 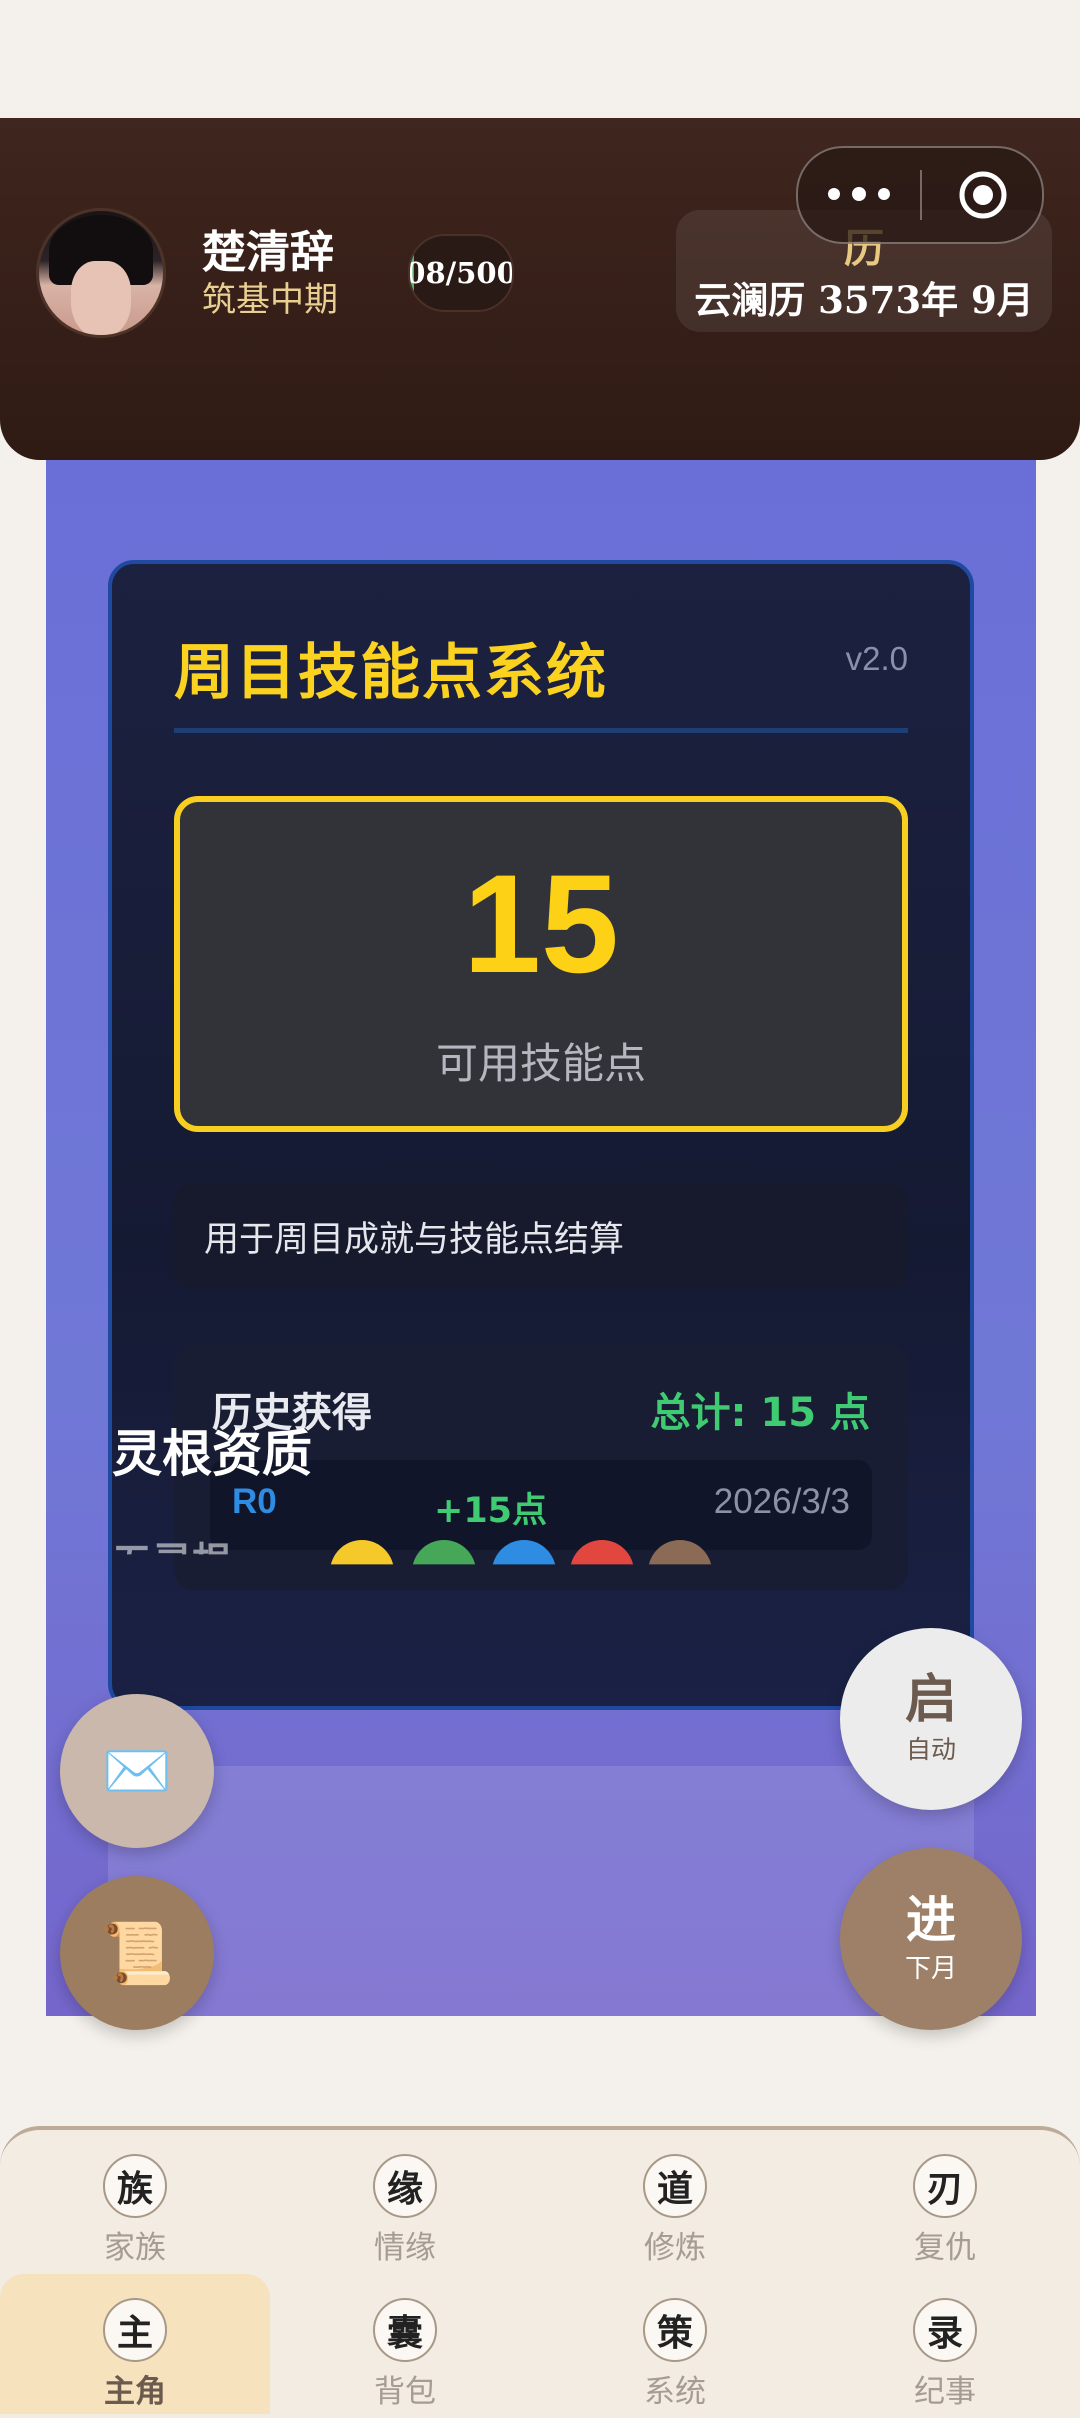 I want to click on tab-family: 族 家族, so click(x=135, y=2200).